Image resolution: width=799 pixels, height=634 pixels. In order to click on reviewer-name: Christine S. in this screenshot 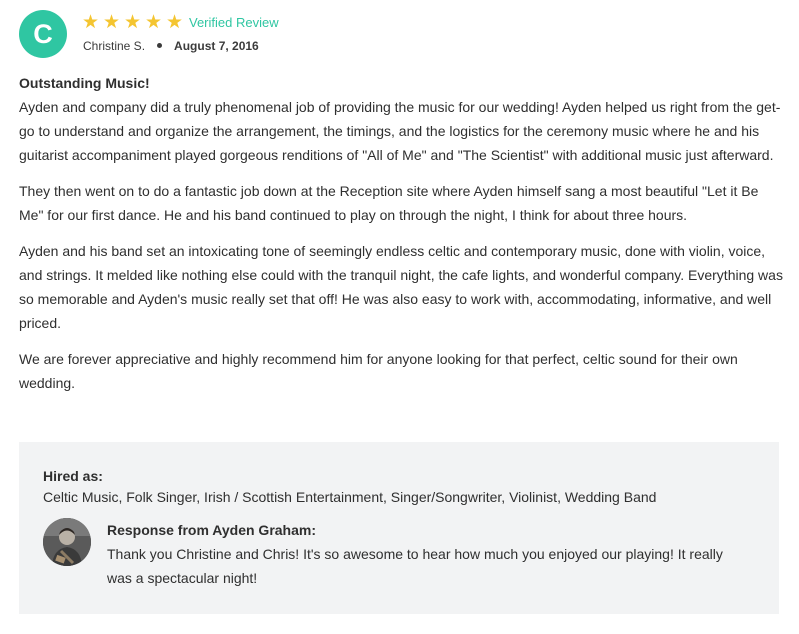, I will do `click(114, 45)`.